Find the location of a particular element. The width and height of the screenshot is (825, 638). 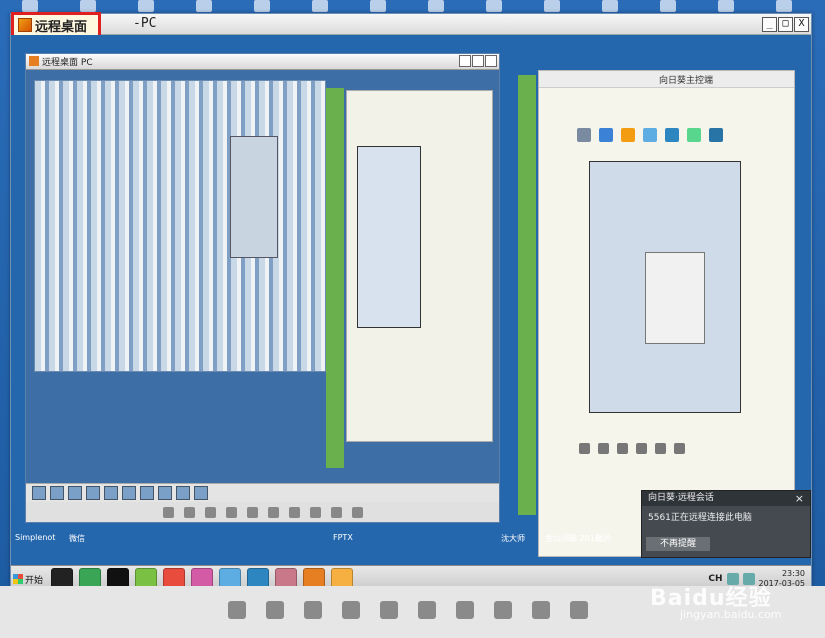

grid-icon is located at coordinates (716, 135).